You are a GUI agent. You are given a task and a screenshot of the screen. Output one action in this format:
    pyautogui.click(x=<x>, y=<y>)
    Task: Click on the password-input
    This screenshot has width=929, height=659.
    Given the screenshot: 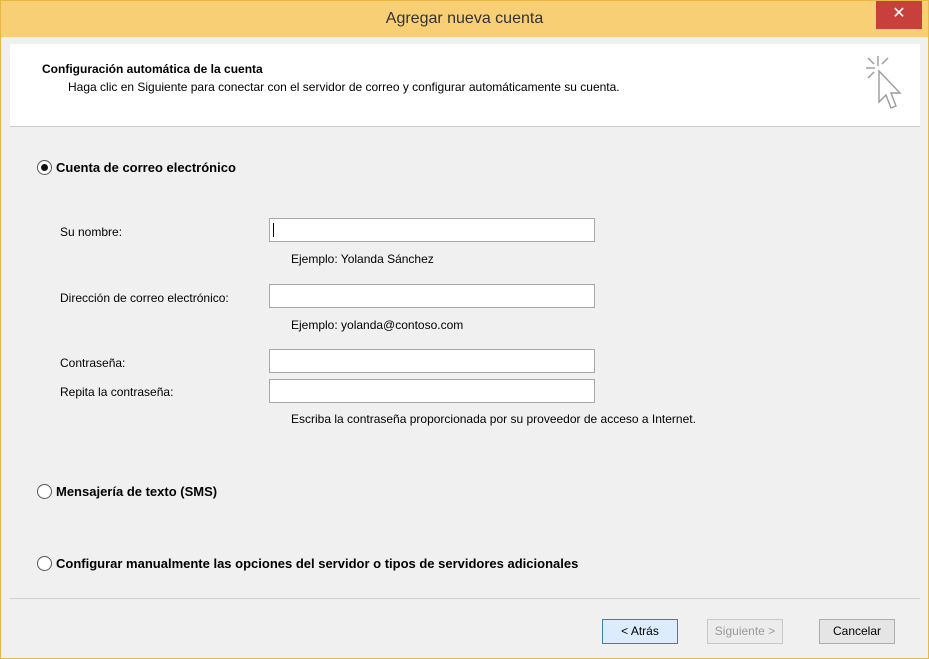 What is the action you would take?
    pyautogui.click(x=432, y=361)
    